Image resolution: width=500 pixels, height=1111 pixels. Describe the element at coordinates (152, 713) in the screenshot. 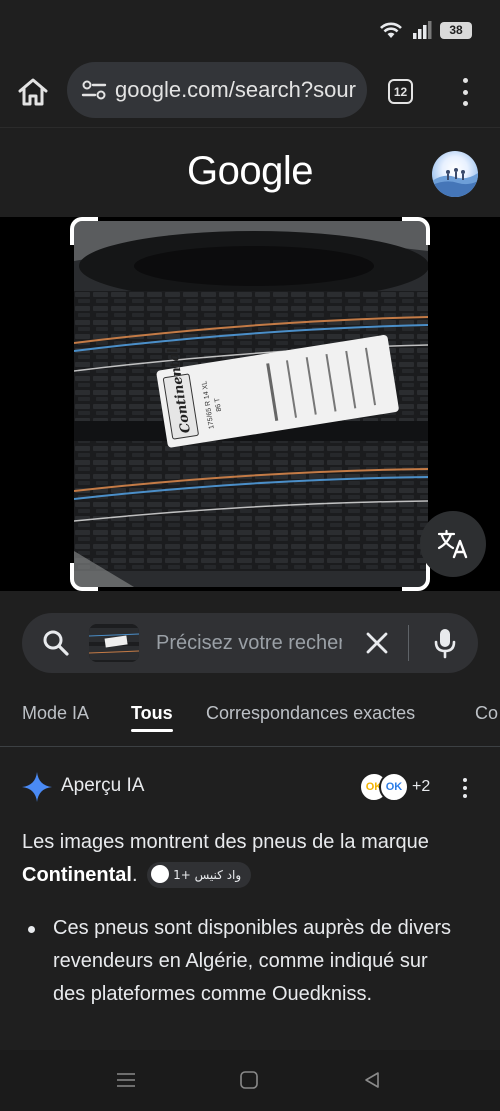

I see `tab-tous: Tous` at that location.